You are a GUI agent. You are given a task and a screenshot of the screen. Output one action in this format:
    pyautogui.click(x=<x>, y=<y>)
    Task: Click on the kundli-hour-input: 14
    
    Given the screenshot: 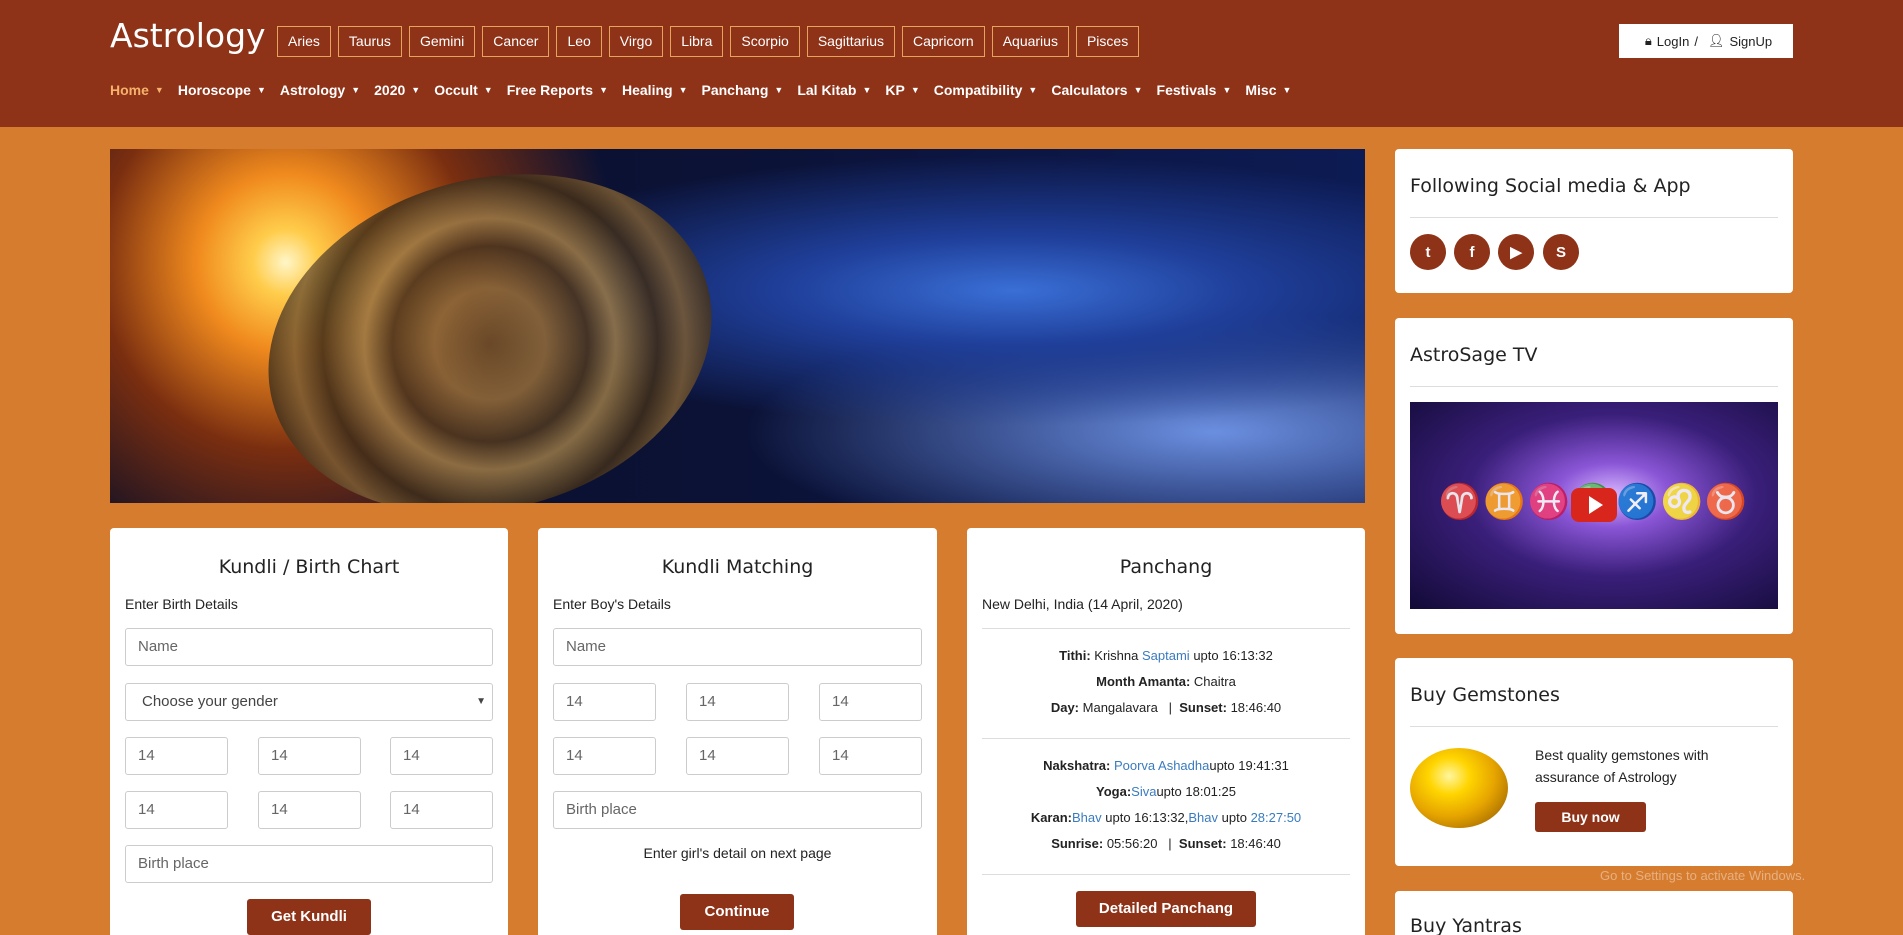 What is the action you would take?
    pyautogui.click(x=176, y=810)
    